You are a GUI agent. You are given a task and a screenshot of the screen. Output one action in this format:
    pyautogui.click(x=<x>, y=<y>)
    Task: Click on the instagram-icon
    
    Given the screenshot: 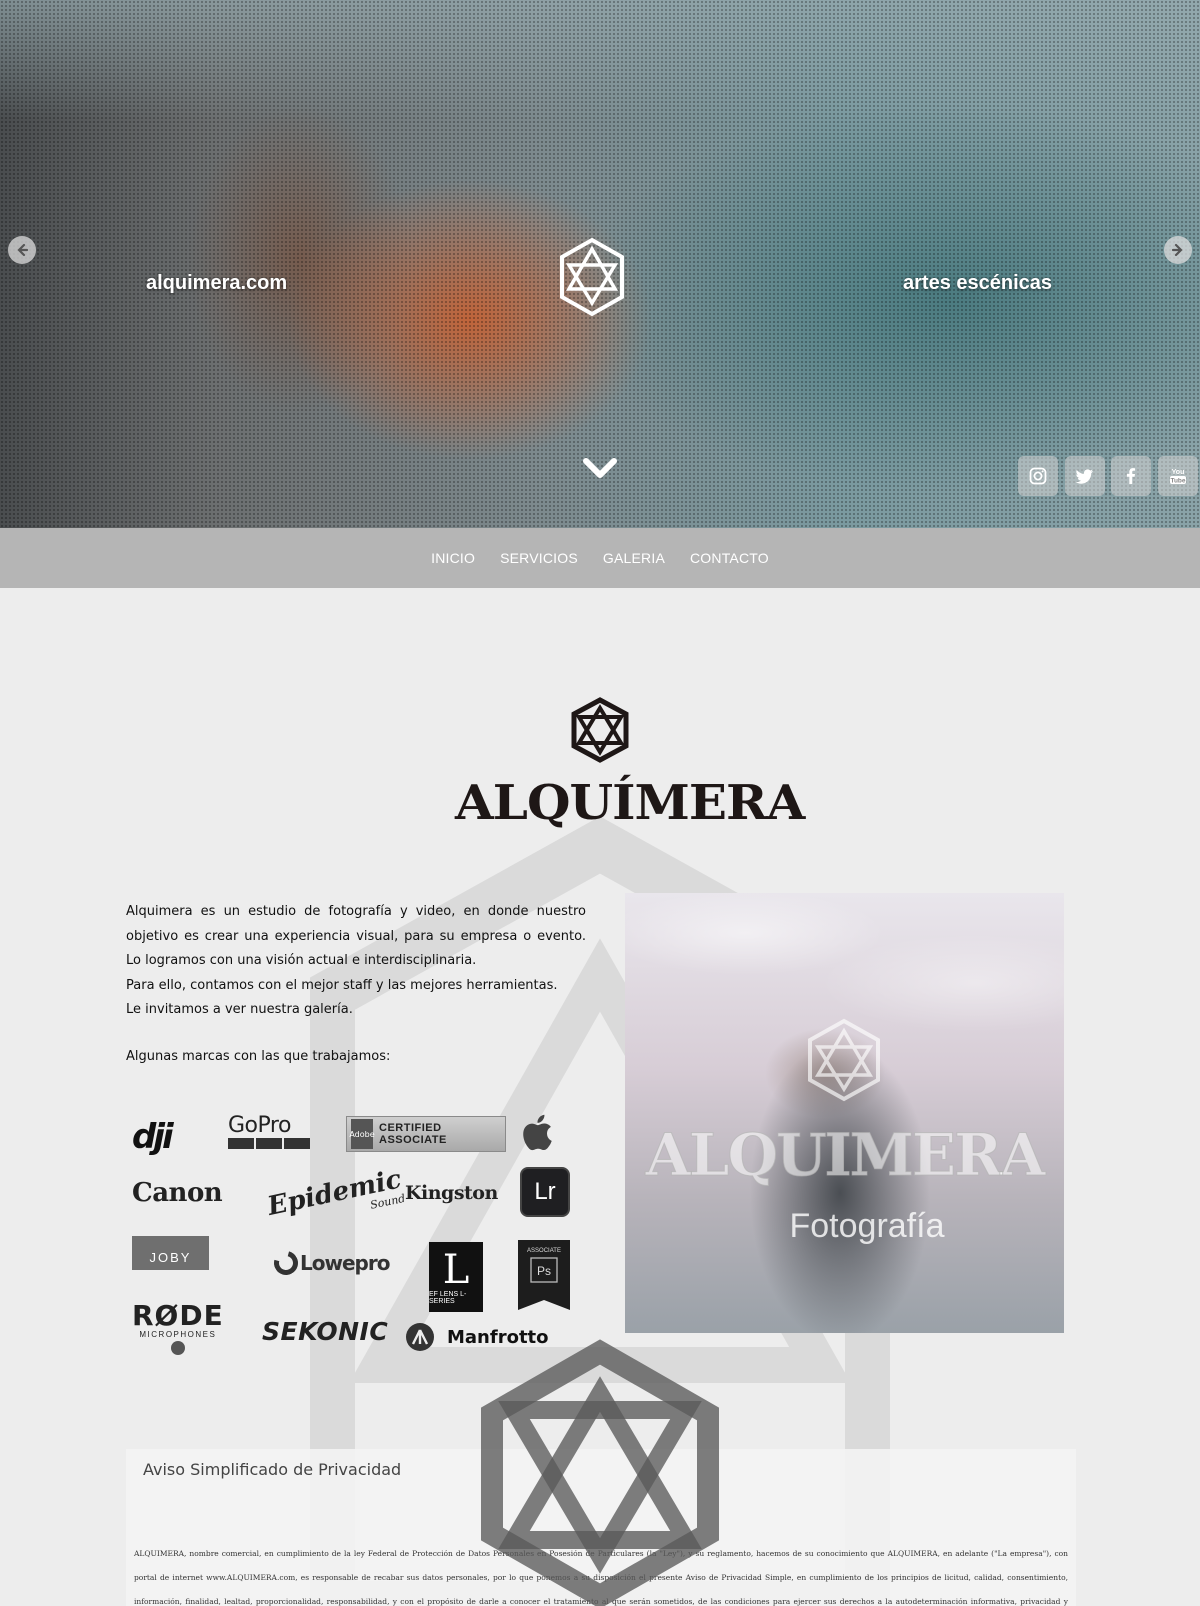 What is the action you would take?
    pyautogui.click(x=1038, y=476)
    